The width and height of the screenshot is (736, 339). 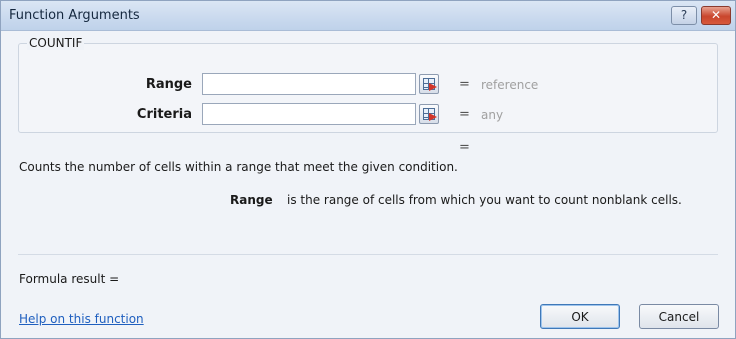 What do you see at coordinates (309, 114) in the screenshot?
I see `criteria-input` at bounding box center [309, 114].